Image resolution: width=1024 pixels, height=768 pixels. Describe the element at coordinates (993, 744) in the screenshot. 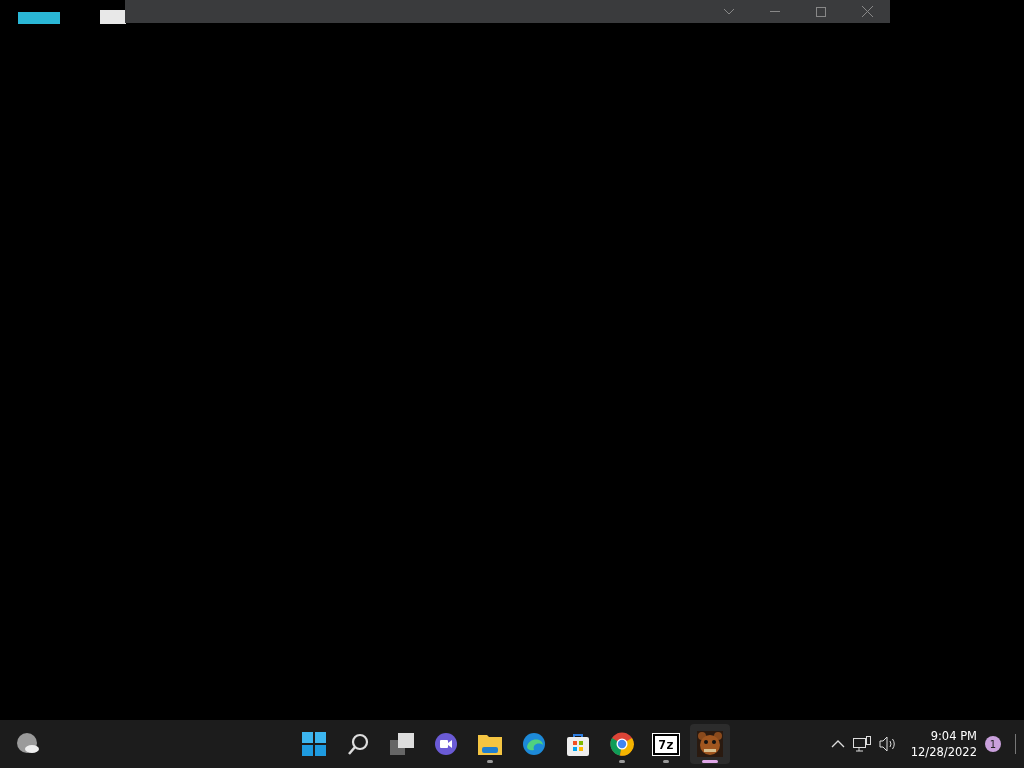

I see `notification-count: 1` at that location.